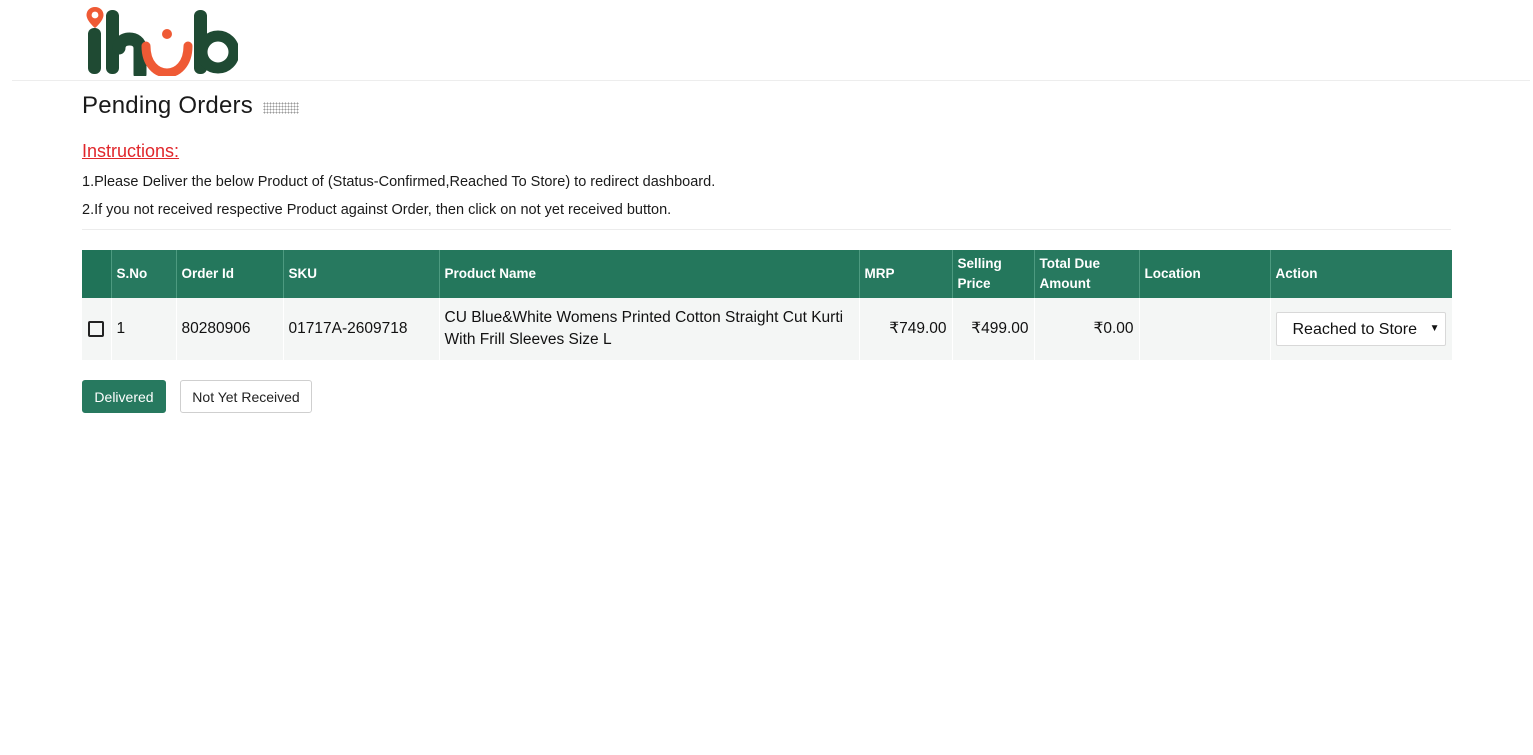  Describe the element at coordinates (1087, 274) in the screenshot. I see `header-total-due: Total Due Amount` at that location.